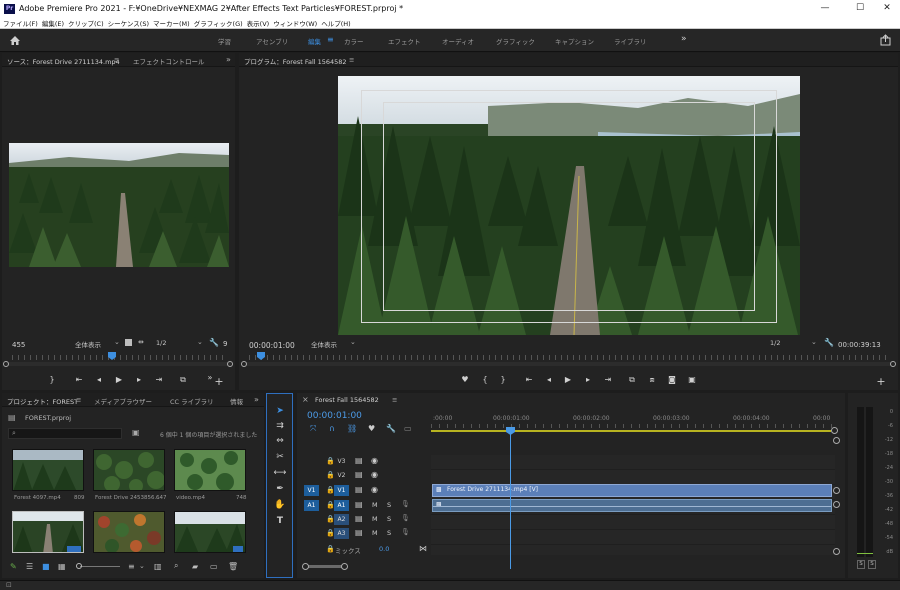  What do you see at coordinates (159, 380) in the screenshot?
I see `go-to-out-button: ⇥` at bounding box center [159, 380].